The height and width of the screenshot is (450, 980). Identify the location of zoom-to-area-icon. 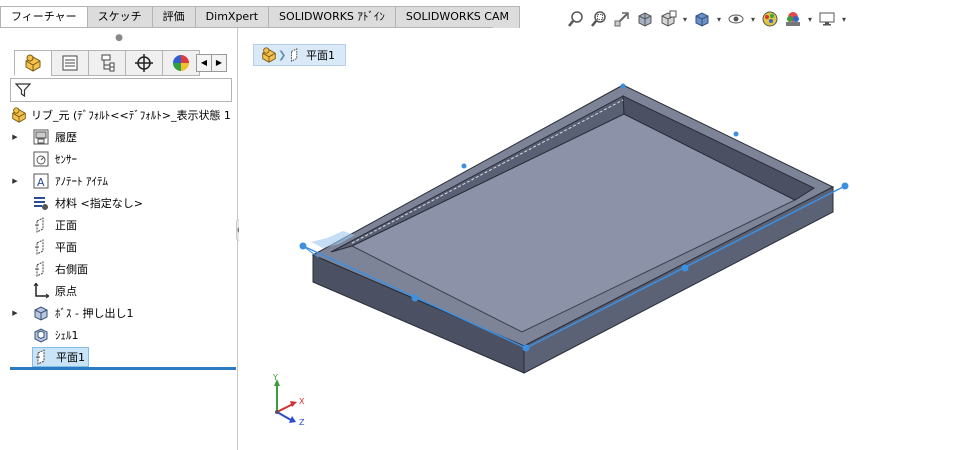
(599, 19).